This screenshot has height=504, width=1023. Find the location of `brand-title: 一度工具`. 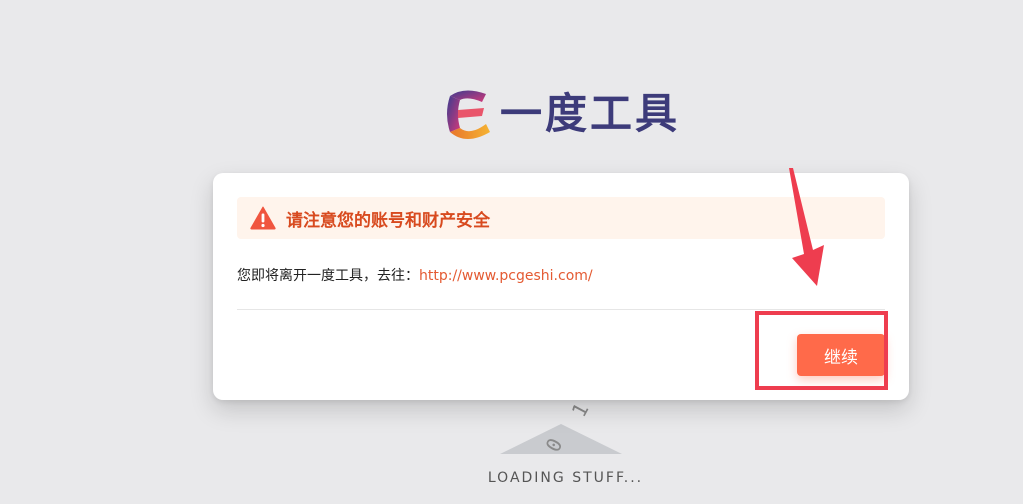

brand-title: 一度工具 is located at coordinates (590, 113).